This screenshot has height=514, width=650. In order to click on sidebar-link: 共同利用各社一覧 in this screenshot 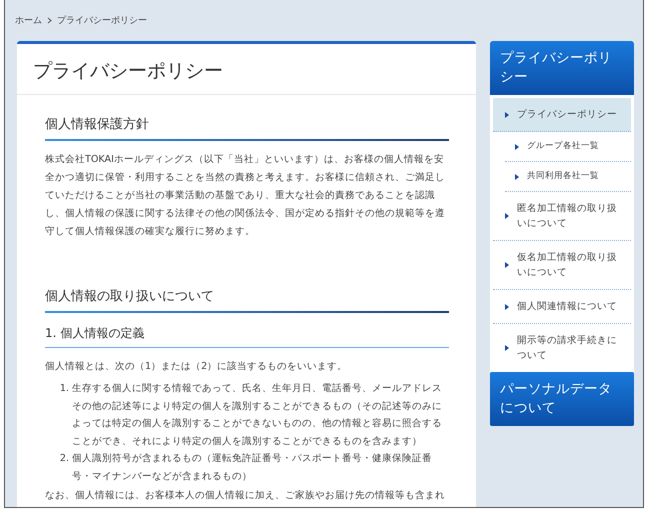, I will do `click(568, 177)`.